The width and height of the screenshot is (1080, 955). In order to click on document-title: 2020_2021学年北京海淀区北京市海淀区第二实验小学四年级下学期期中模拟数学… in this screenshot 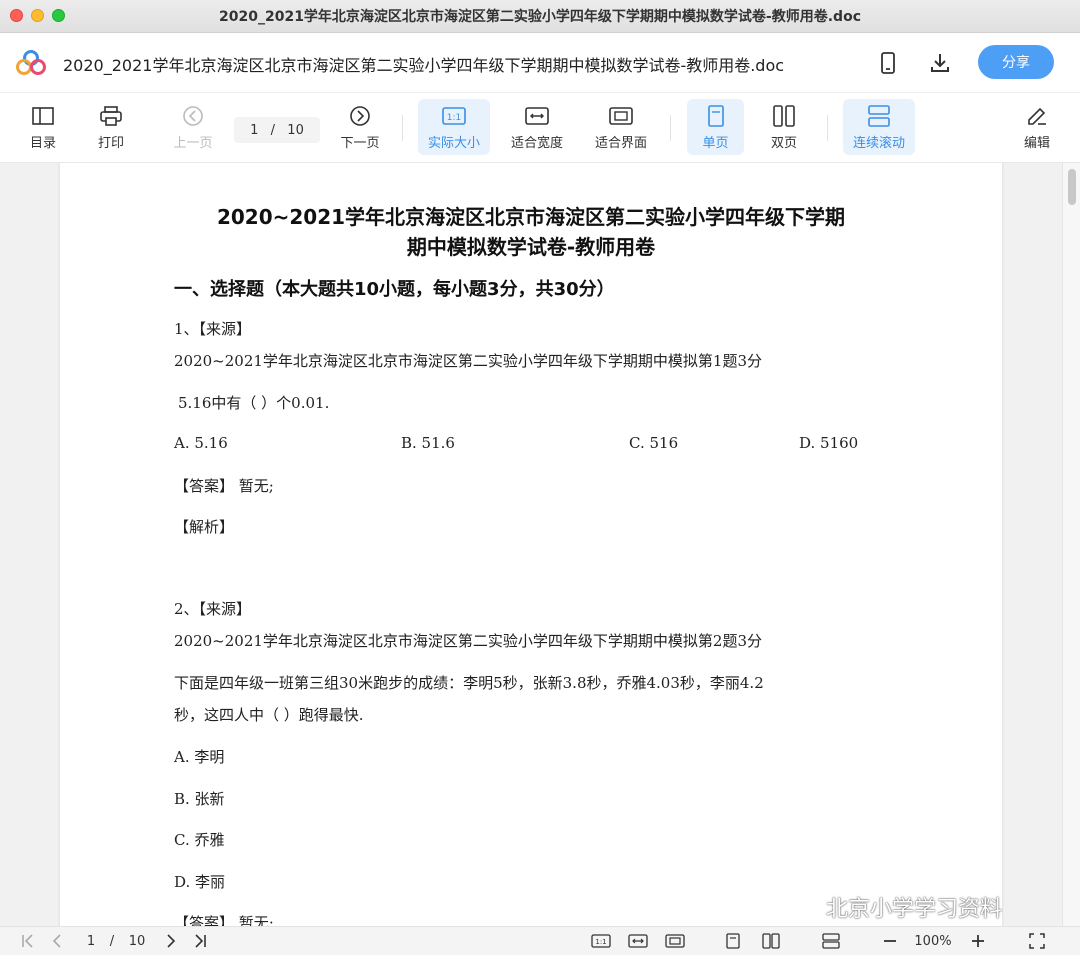, I will do `click(424, 65)`.